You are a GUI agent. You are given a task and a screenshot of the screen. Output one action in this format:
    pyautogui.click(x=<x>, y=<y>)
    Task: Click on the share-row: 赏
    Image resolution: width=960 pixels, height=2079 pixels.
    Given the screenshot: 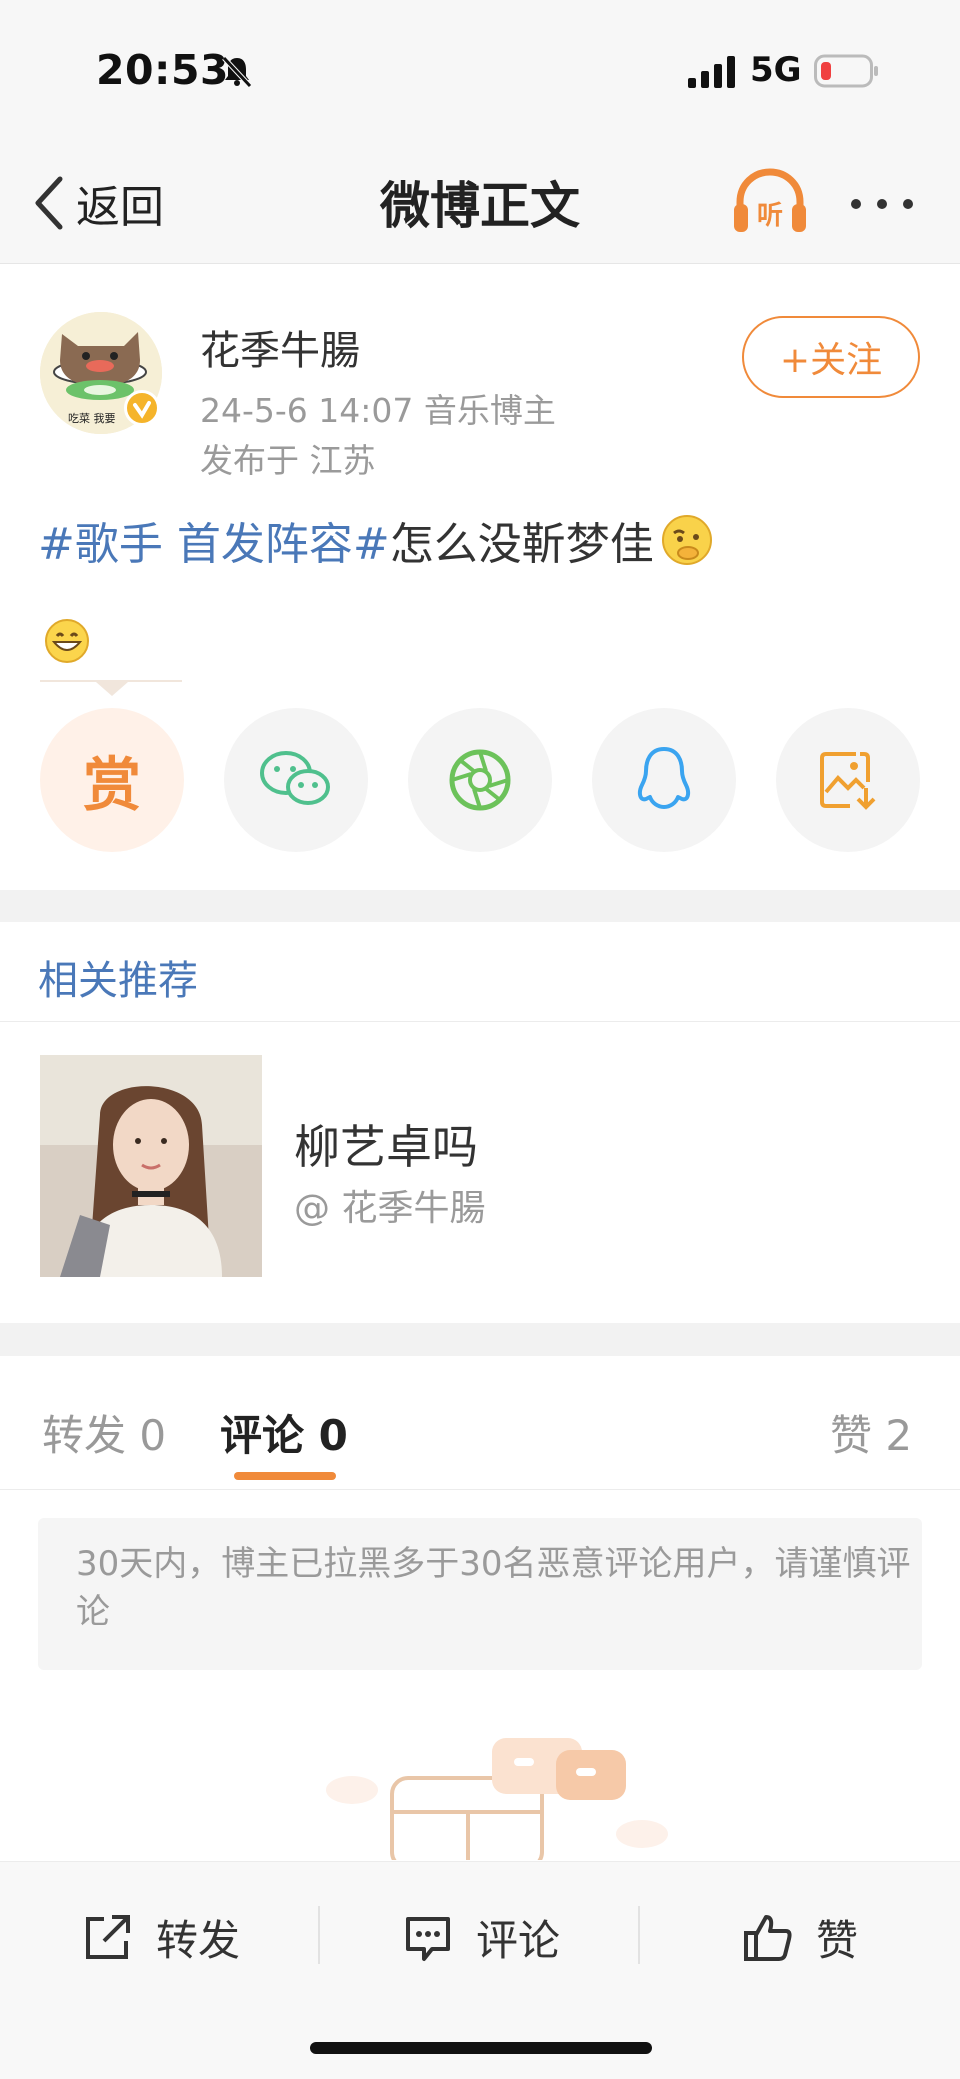 What is the action you would take?
    pyautogui.click(x=480, y=783)
    